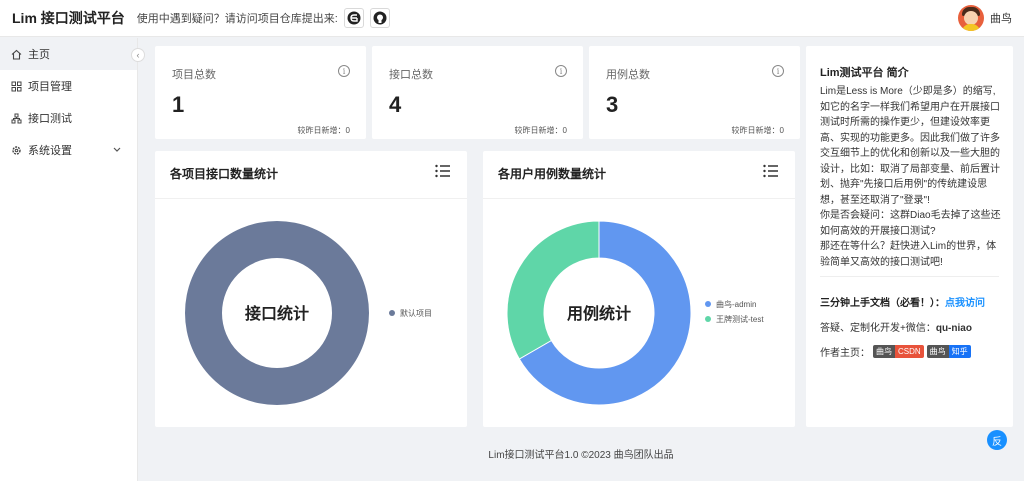  I want to click on zhihu-badge: 曲鸟 知乎, so click(948, 351).